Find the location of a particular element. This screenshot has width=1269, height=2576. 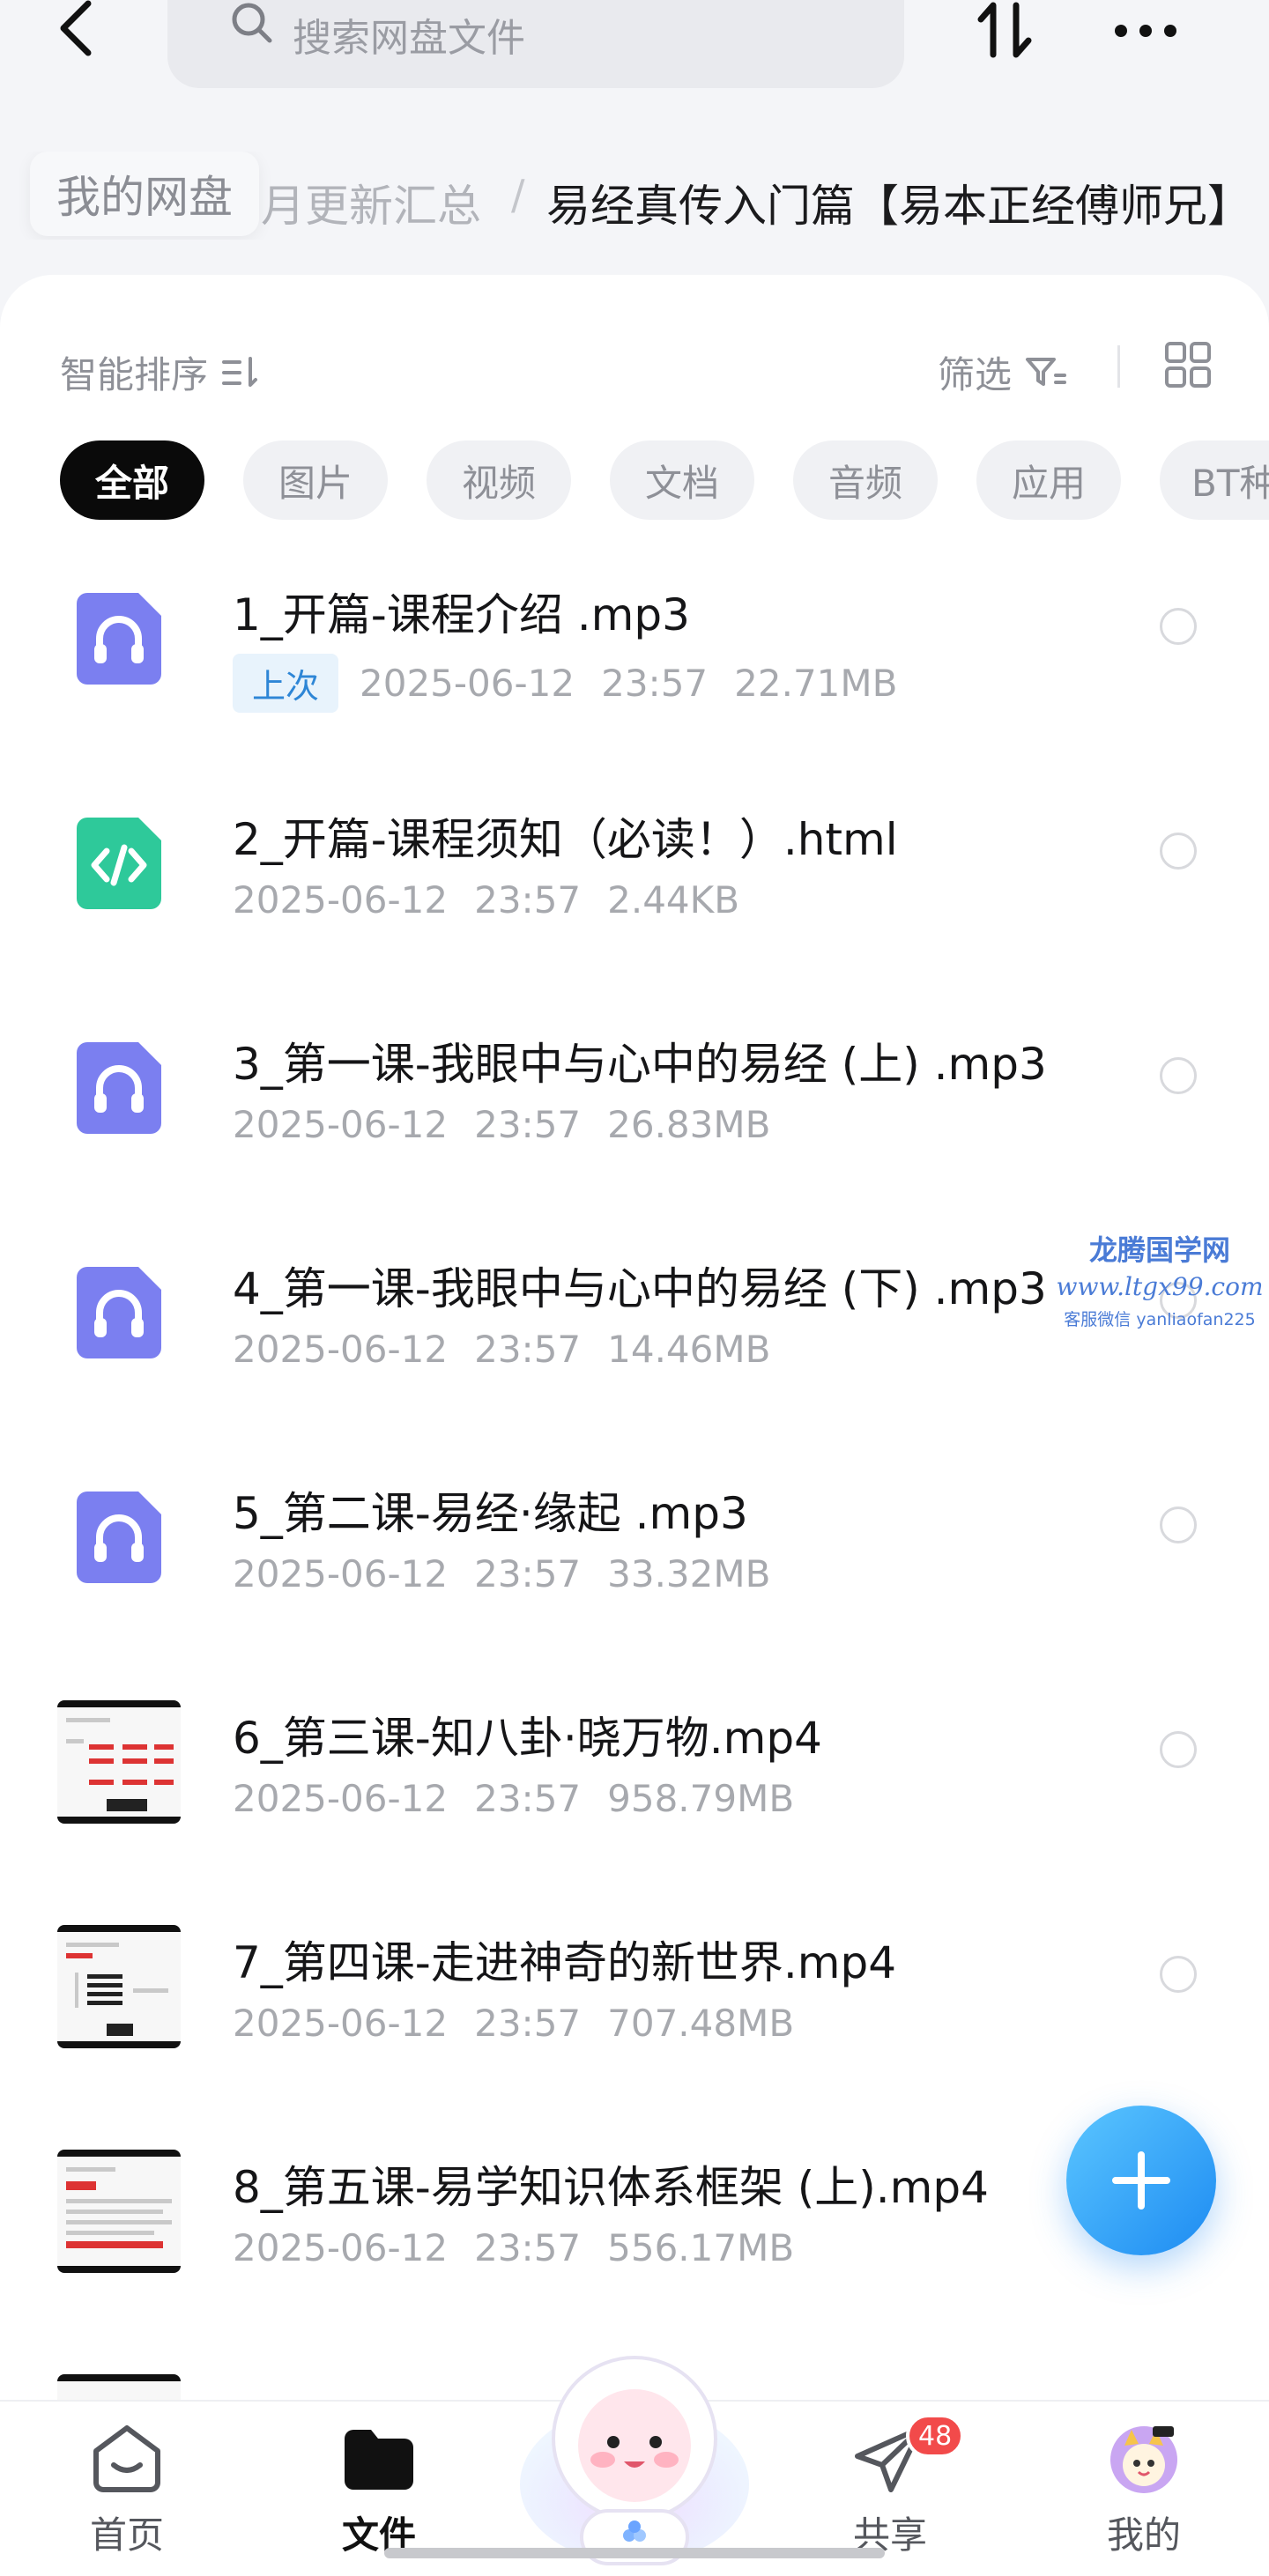

tab-images: 图片 is located at coordinates (315, 480).